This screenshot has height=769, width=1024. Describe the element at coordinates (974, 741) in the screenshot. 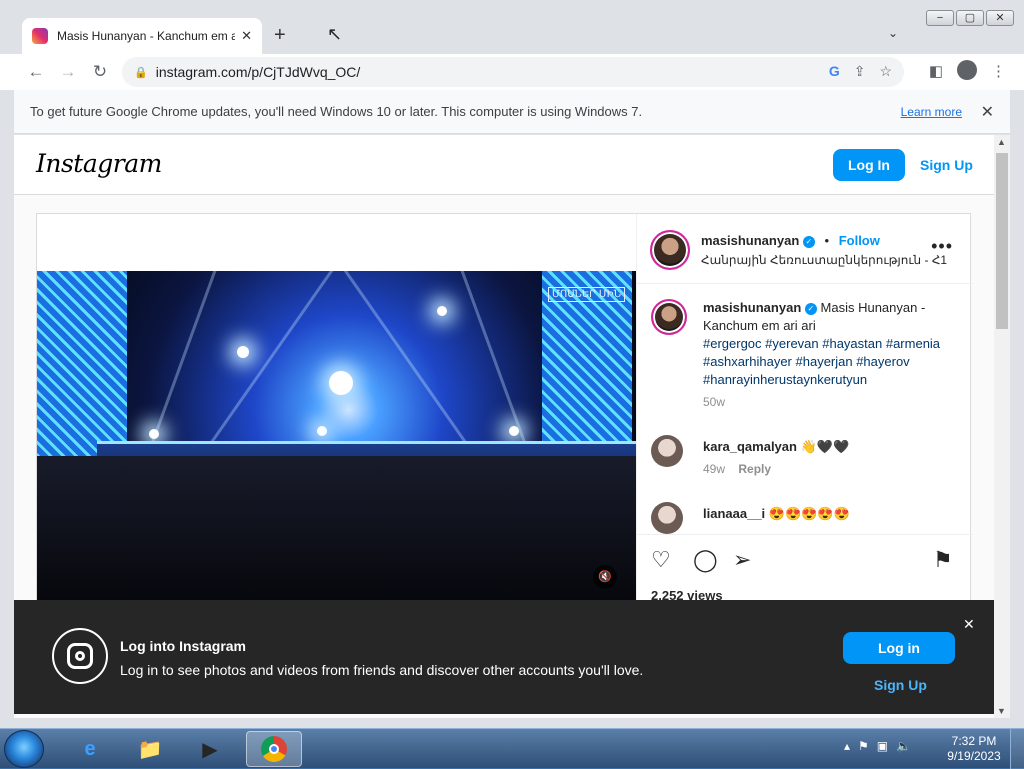

I see `clock-time: 7:32 PM` at that location.